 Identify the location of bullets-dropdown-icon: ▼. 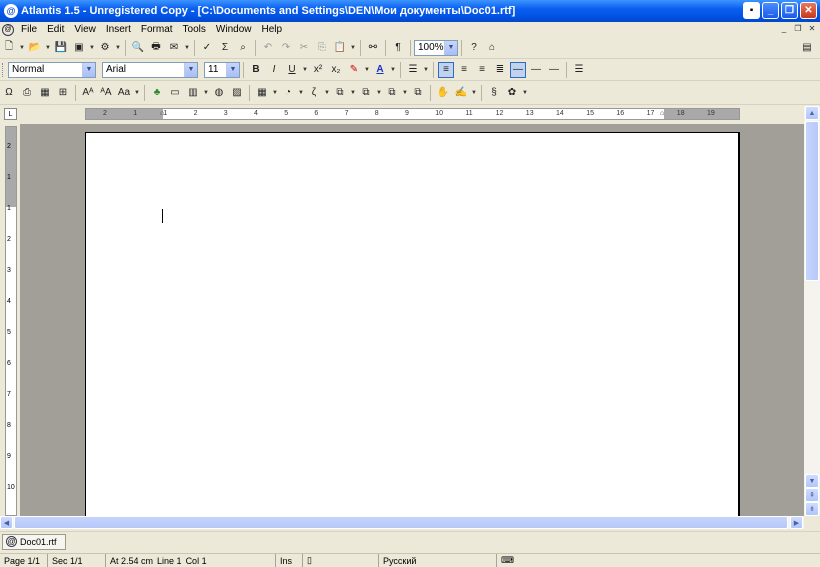
(426, 70).